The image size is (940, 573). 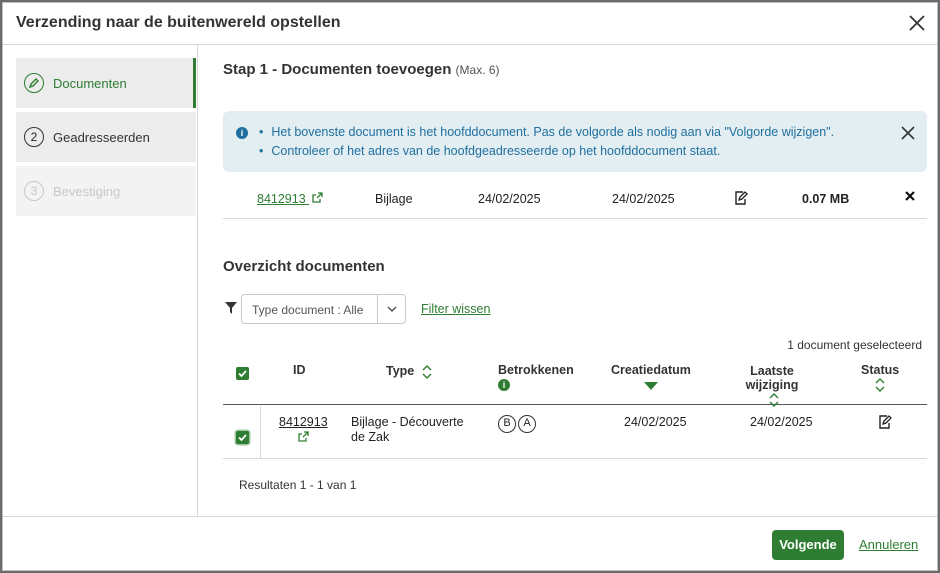 I want to click on filter-icon, so click(x=231, y=308).